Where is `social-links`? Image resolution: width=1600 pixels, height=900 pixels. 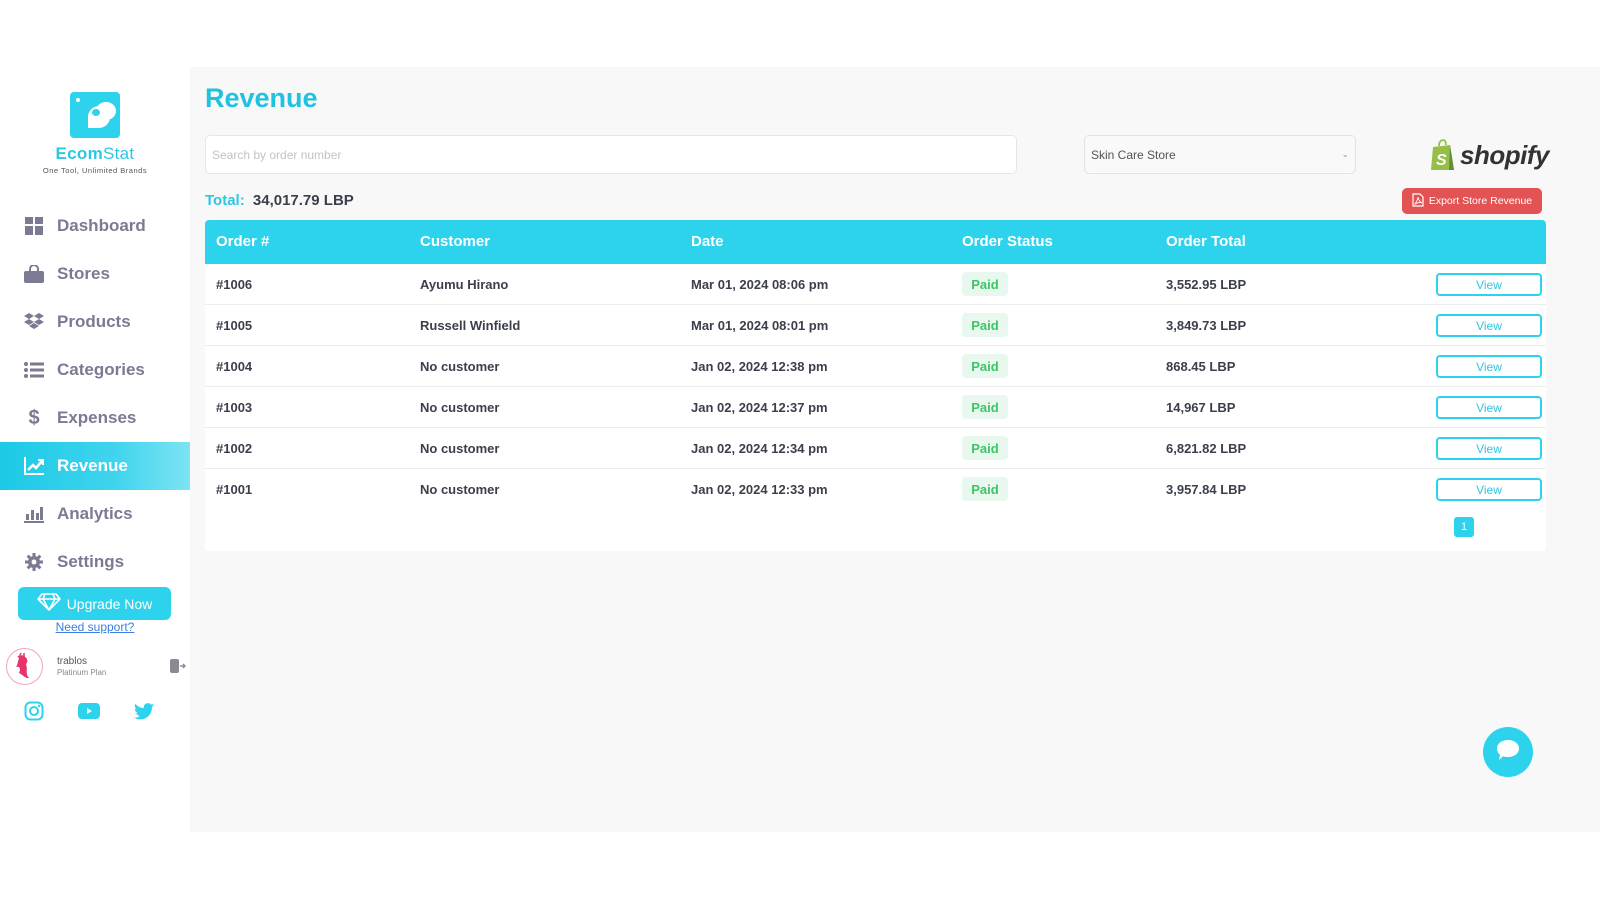 social-links is located at coordinates (95, 711).